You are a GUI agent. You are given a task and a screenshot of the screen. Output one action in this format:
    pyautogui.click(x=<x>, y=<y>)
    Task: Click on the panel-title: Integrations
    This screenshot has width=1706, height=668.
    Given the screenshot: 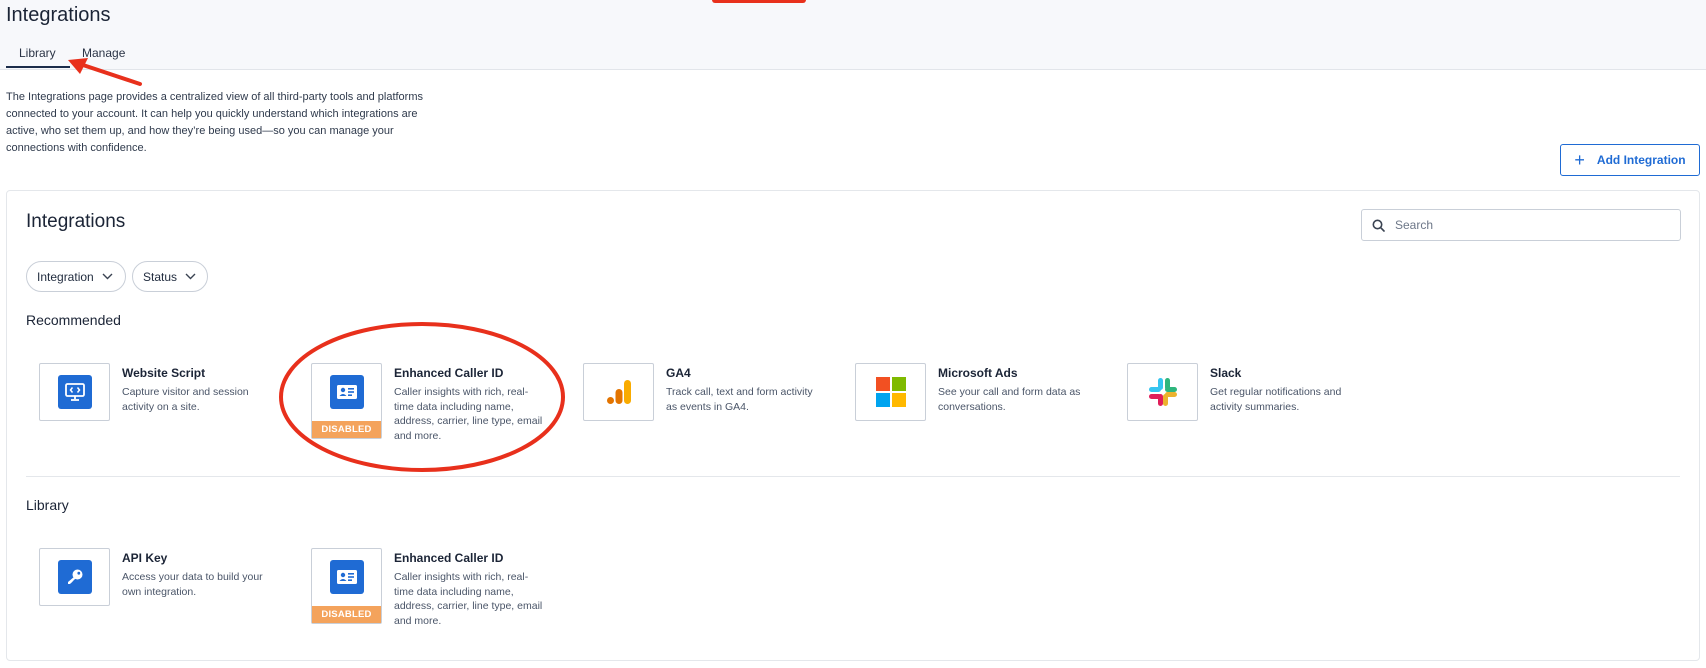 What is the action you would take?
    pyautogui.click(x=76, y=221)
    